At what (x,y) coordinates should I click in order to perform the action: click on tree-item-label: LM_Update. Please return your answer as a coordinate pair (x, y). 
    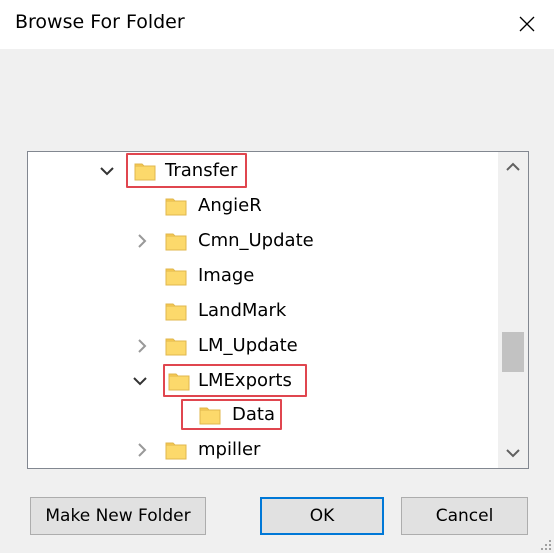
    Looking at the image, I should click on (248, 345).